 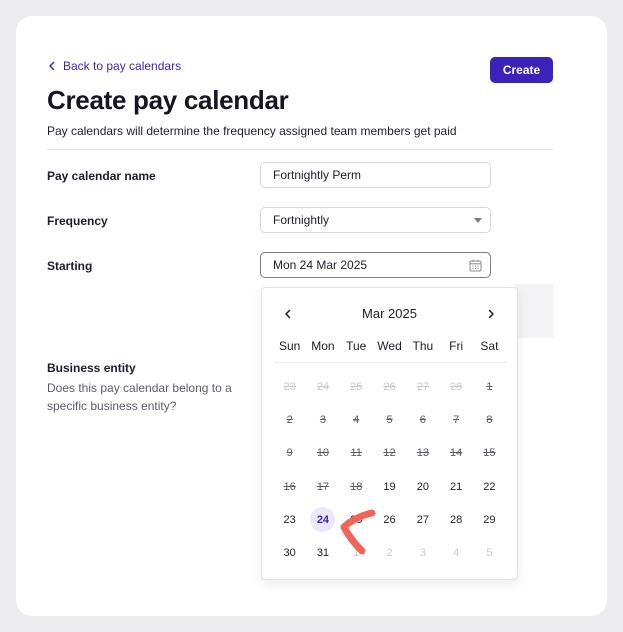 I want to click on weekday-row: Sun Mon Tue Wed Thu Fri Sat, so click(x=389, y=346).